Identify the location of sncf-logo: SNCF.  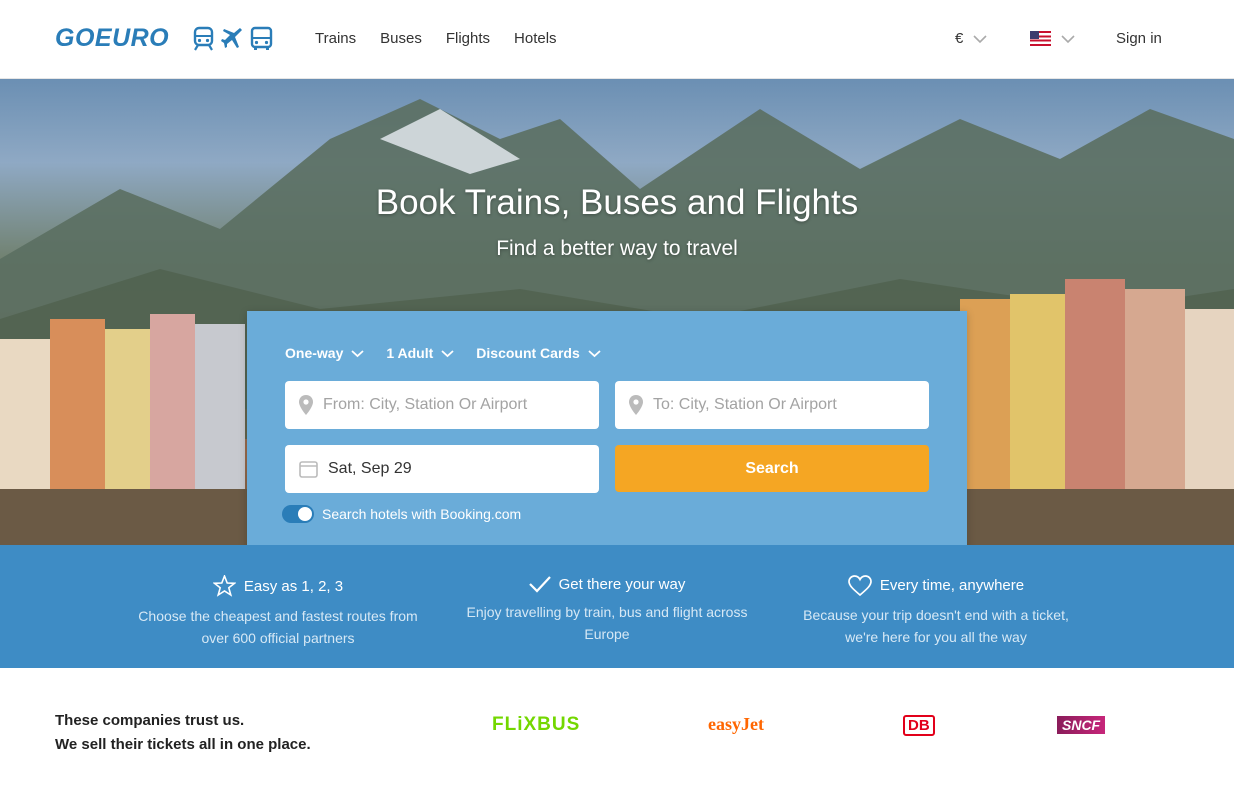
(1081, 725).